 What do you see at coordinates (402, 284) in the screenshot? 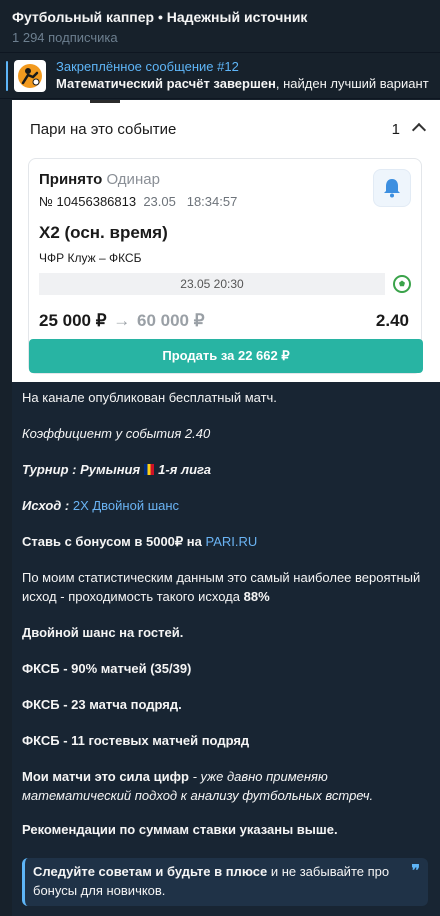
I see `football-icon` at bounding box center [402, 284].